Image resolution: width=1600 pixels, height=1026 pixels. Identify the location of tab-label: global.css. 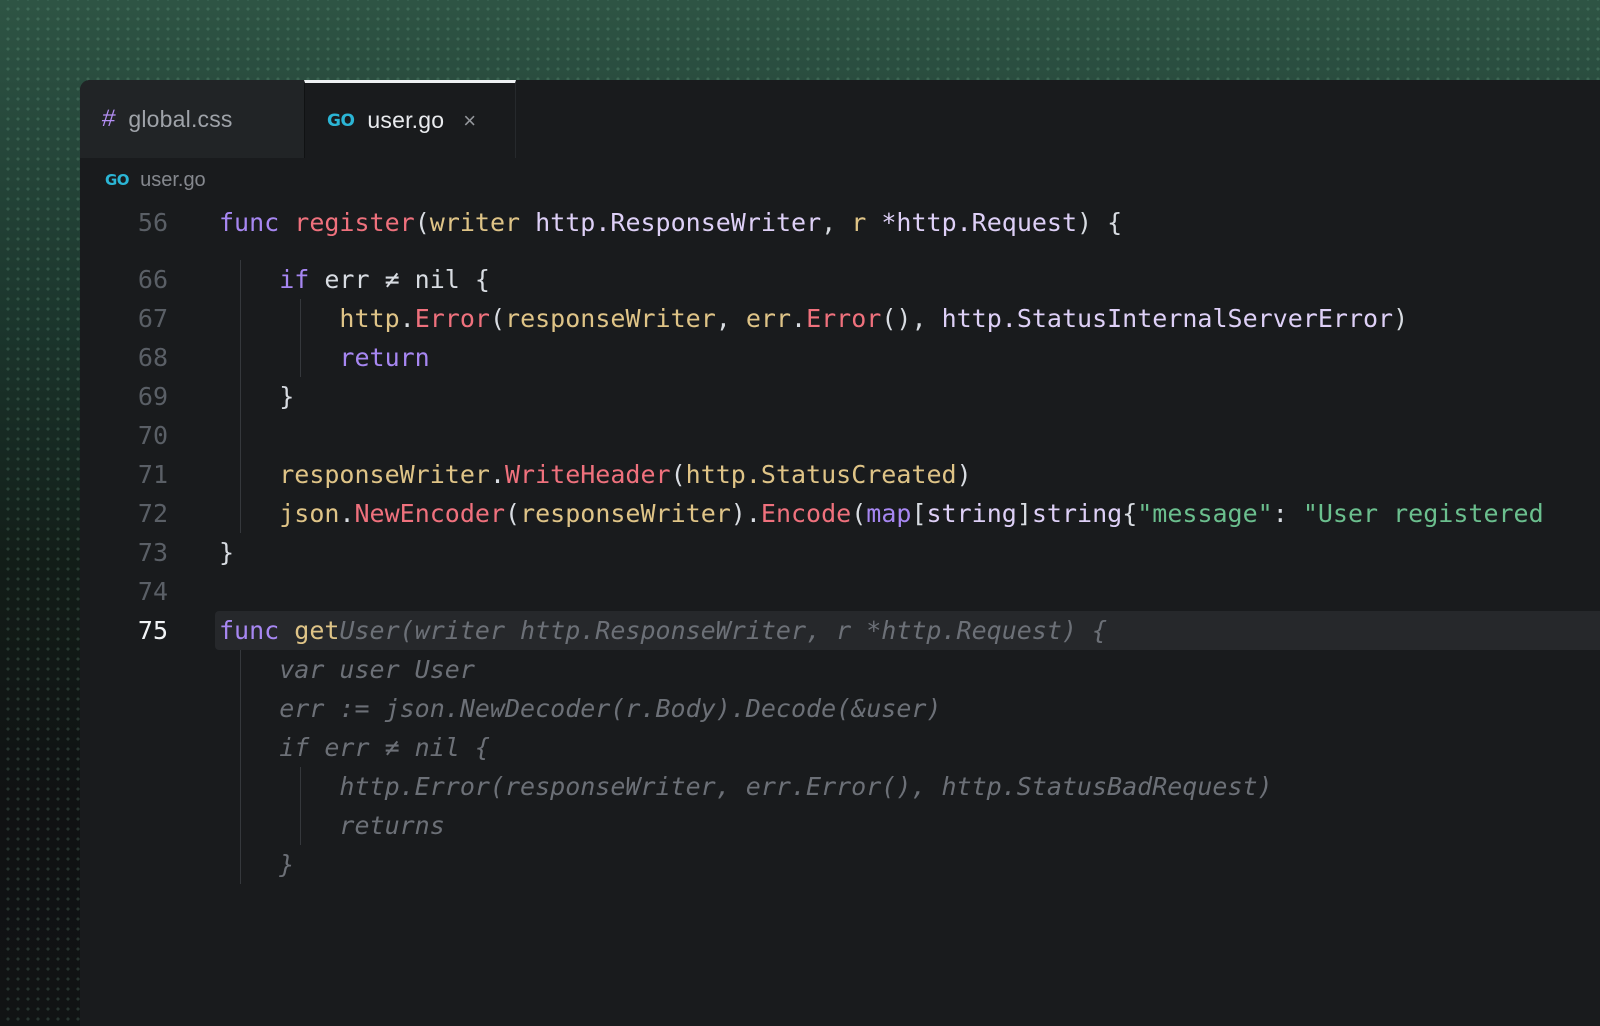
(180, 118).